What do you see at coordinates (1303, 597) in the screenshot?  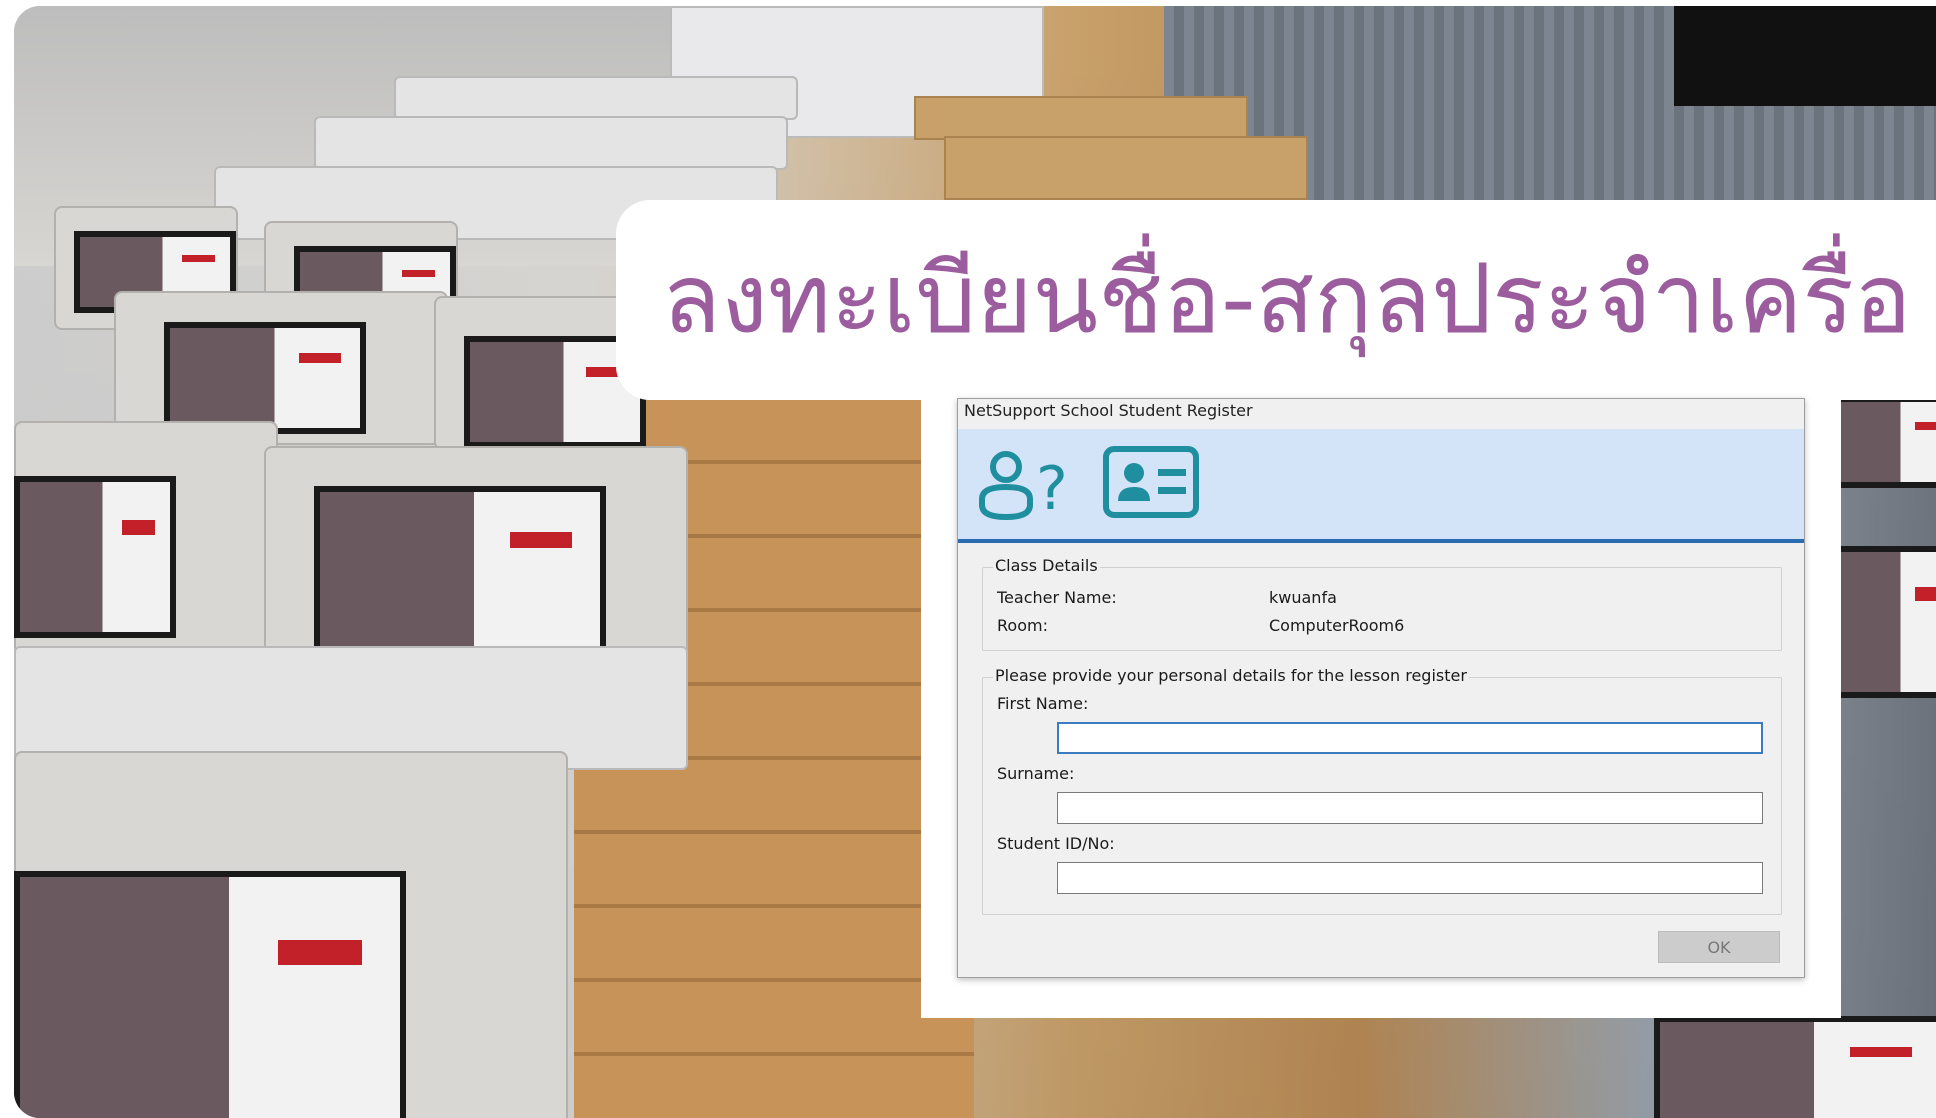 I see `teacher-name-value: kwuanfa` at bounding box center [1303, 597].